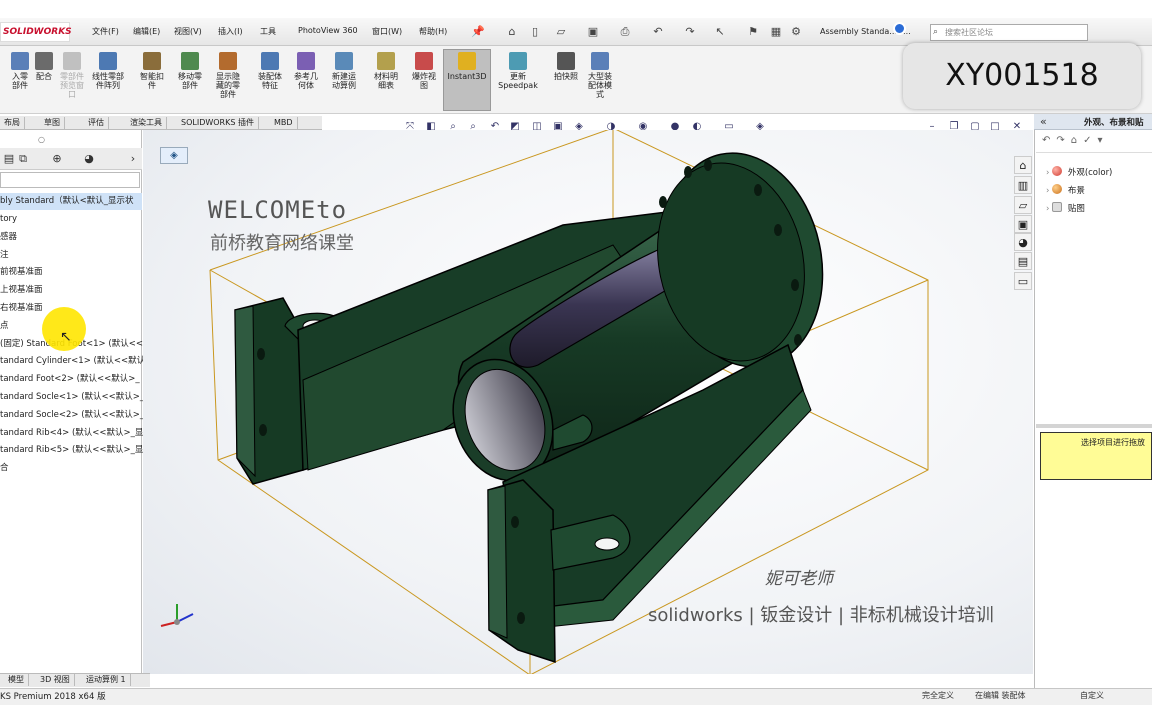  I want to click on ribbon-button-11: 爆炸视 图, so click(424, 71).